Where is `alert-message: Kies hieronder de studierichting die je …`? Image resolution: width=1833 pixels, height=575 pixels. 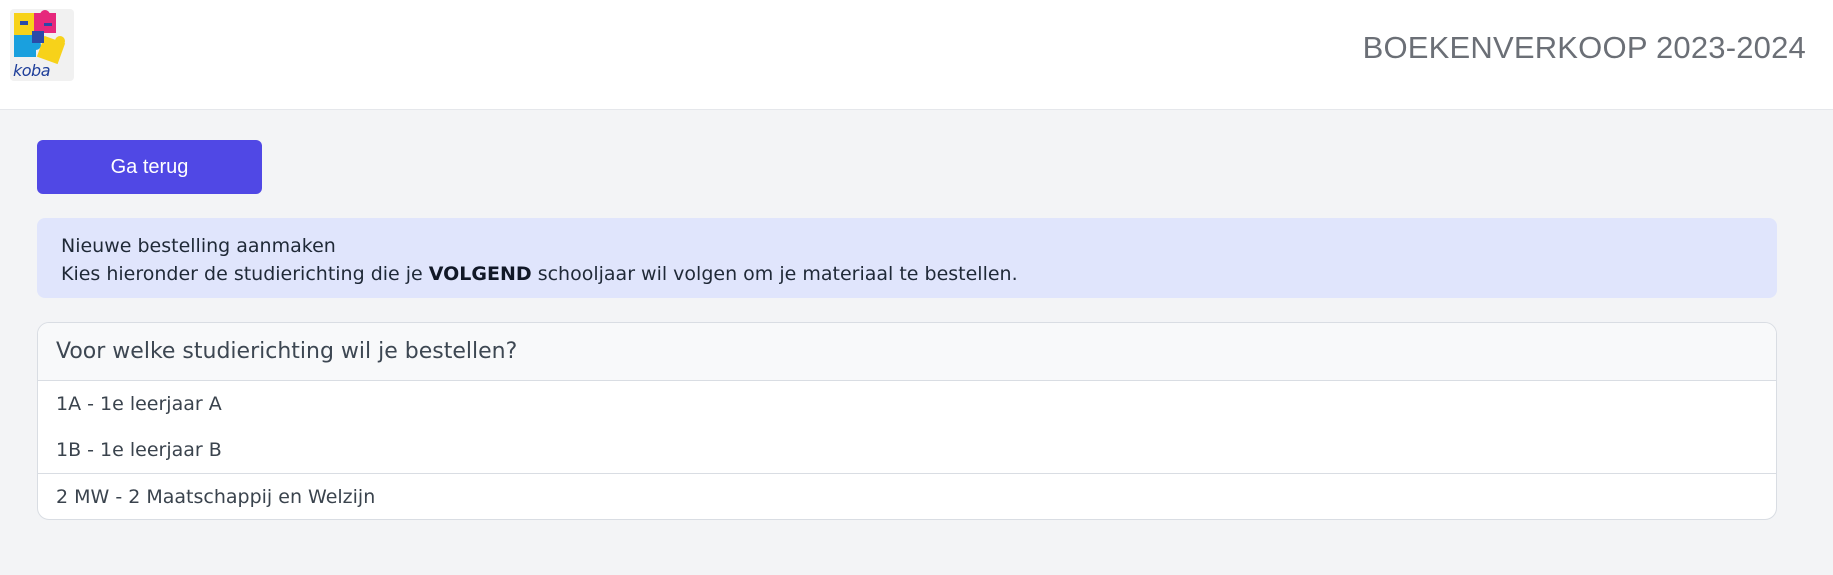
alert-message: Kies hieronder de studierichting die je … is located at coordinates (907, 274).